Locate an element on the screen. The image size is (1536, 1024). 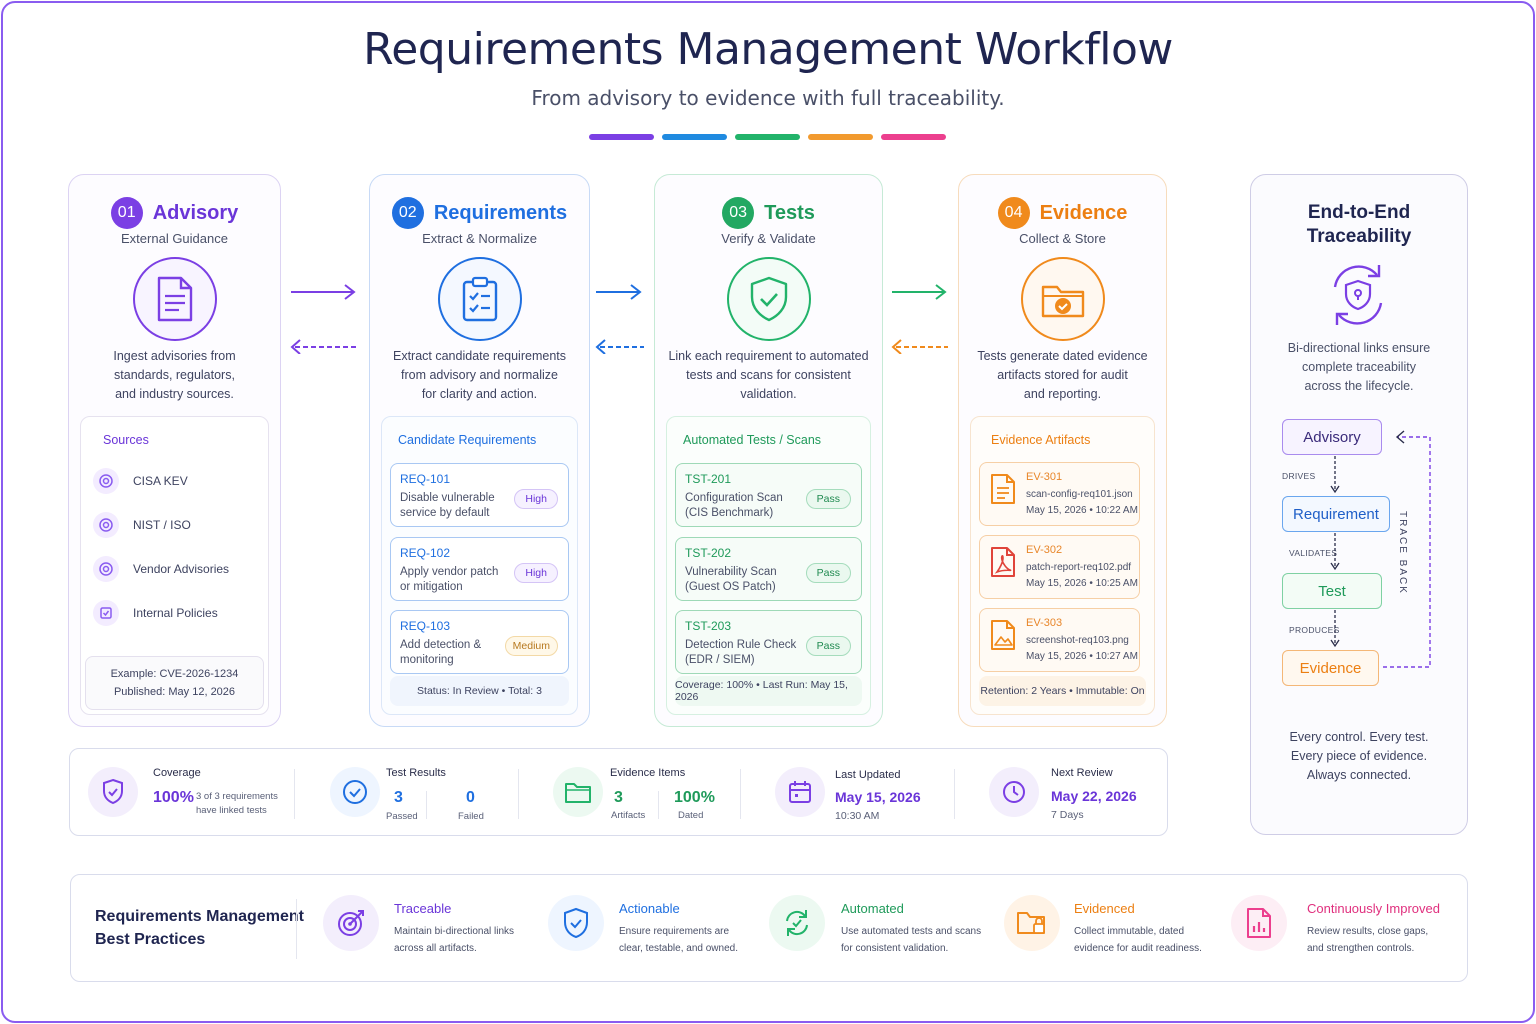
report-chart-icon is located at coordinates (1259, 923).